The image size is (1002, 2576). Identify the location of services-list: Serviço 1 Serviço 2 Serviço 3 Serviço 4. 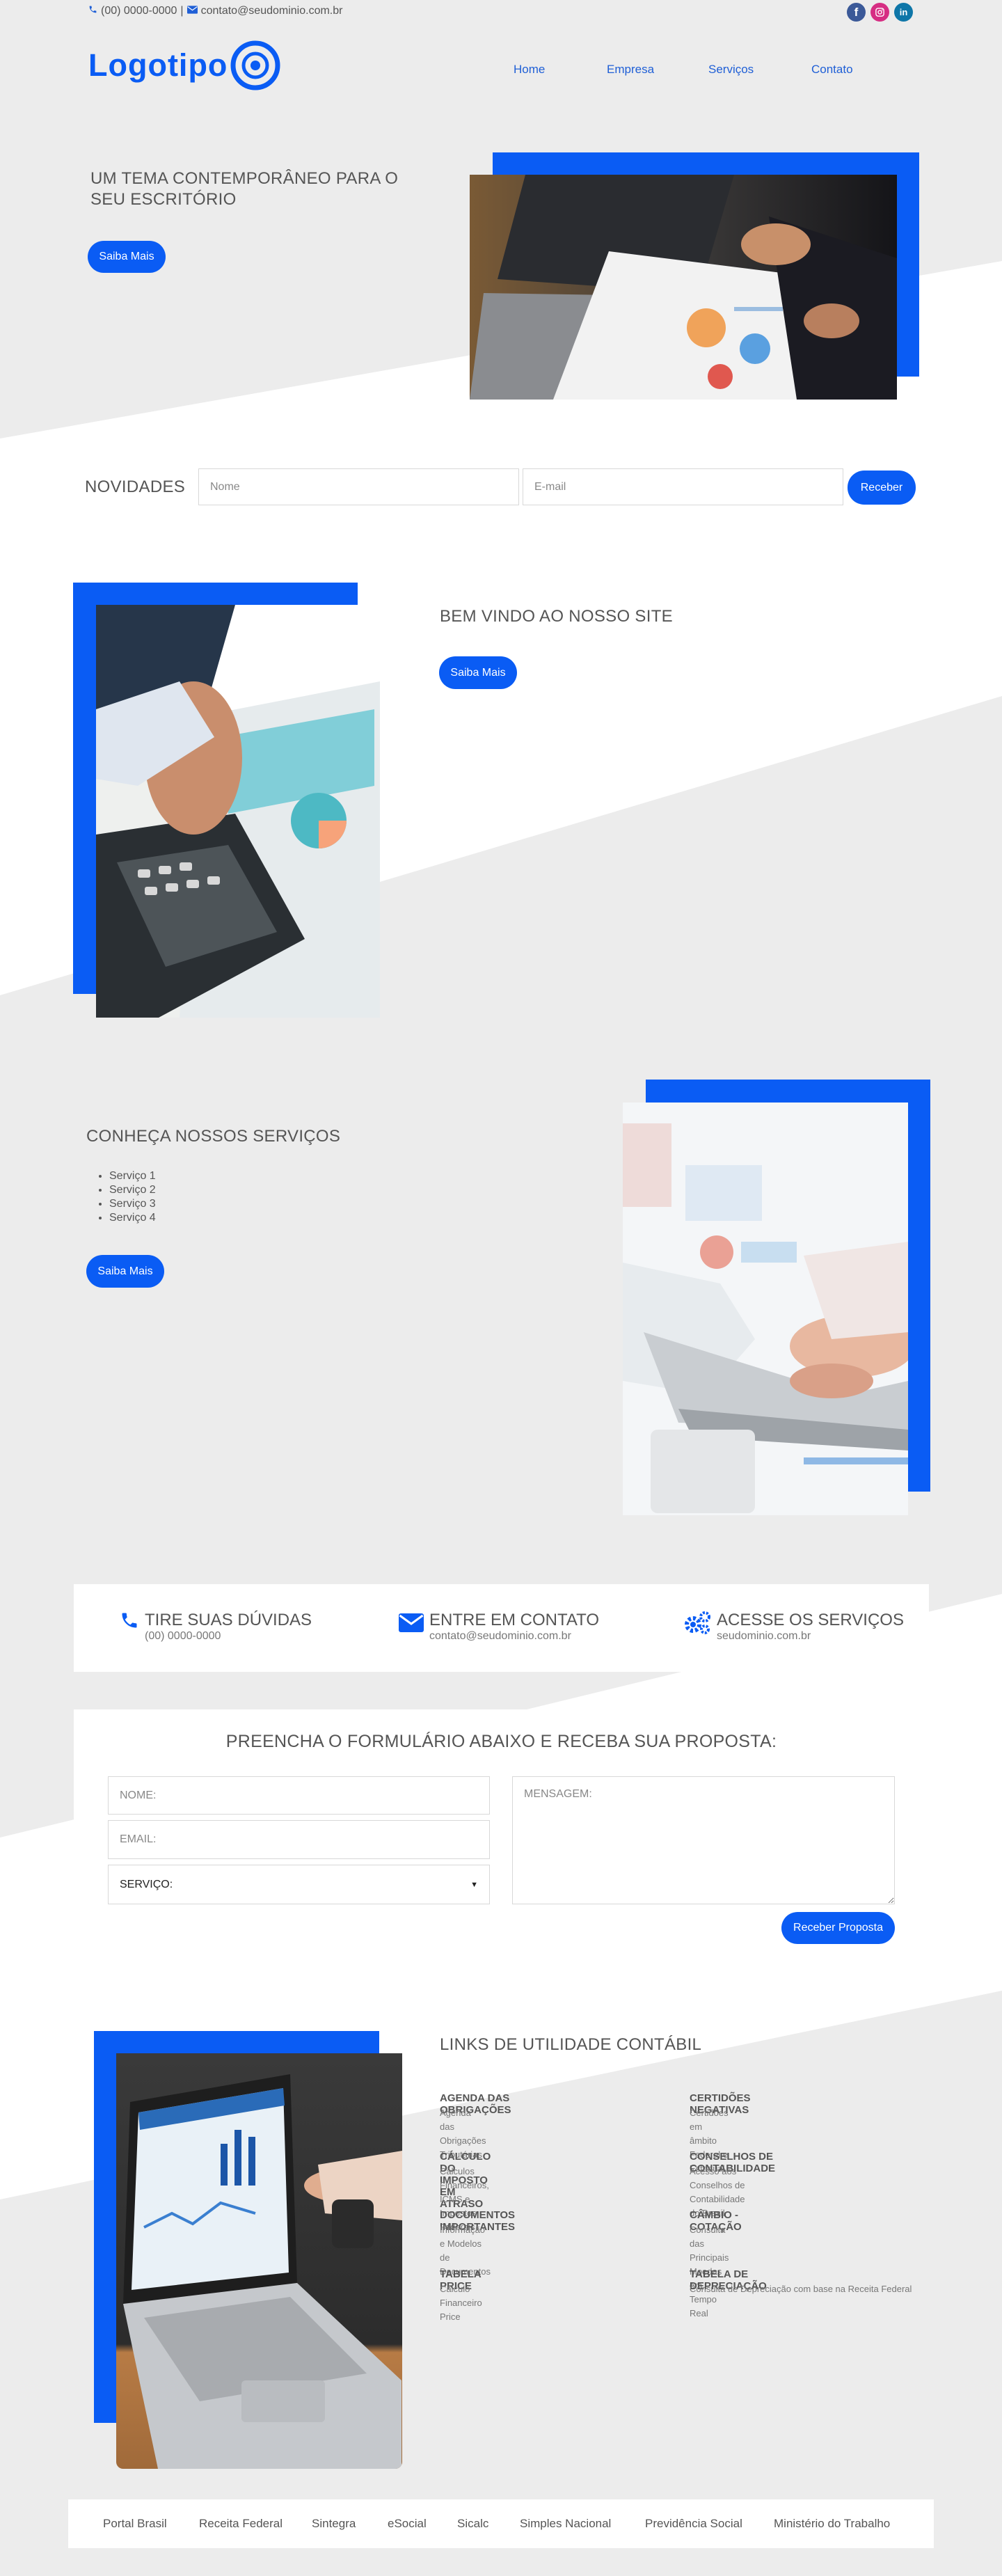
(132, 1197).